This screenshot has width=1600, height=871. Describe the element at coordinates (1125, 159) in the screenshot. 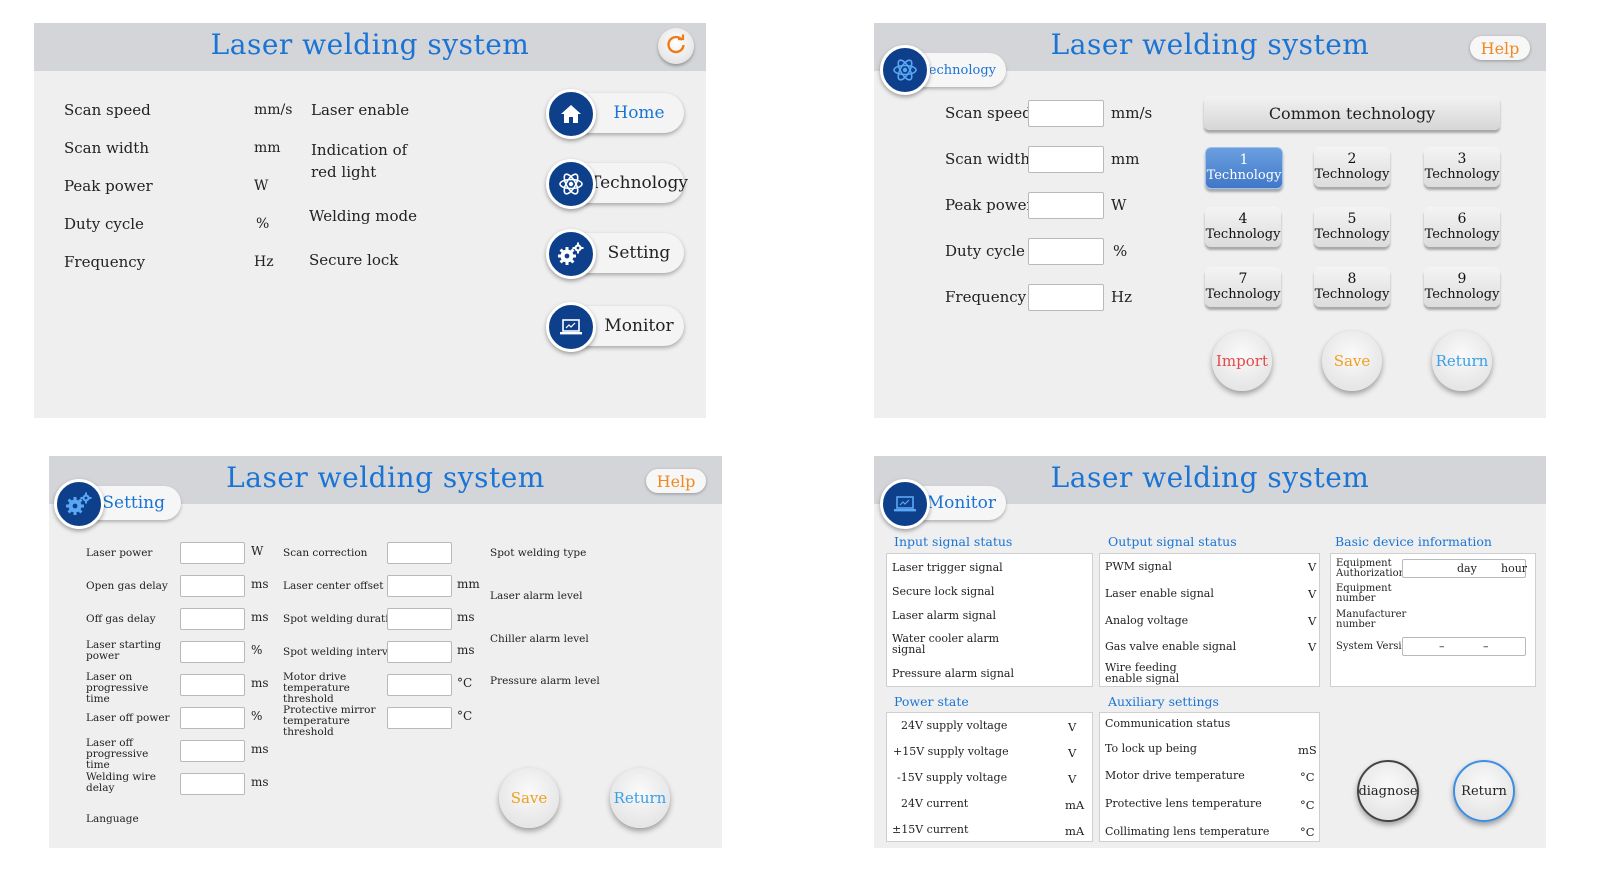

I see `tech-param-unit: mm` at that location.